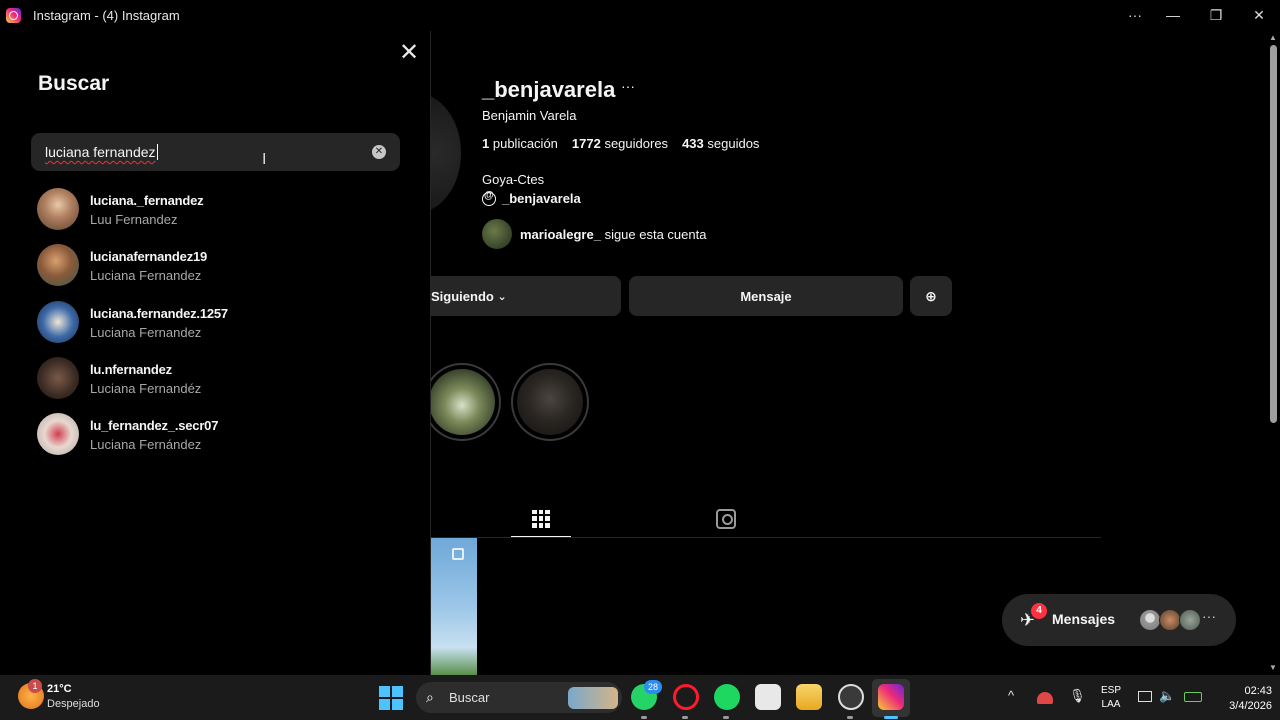  Describe the element at coordinates (686, 697) in the screenshot. I see `opera-icon` at that location.